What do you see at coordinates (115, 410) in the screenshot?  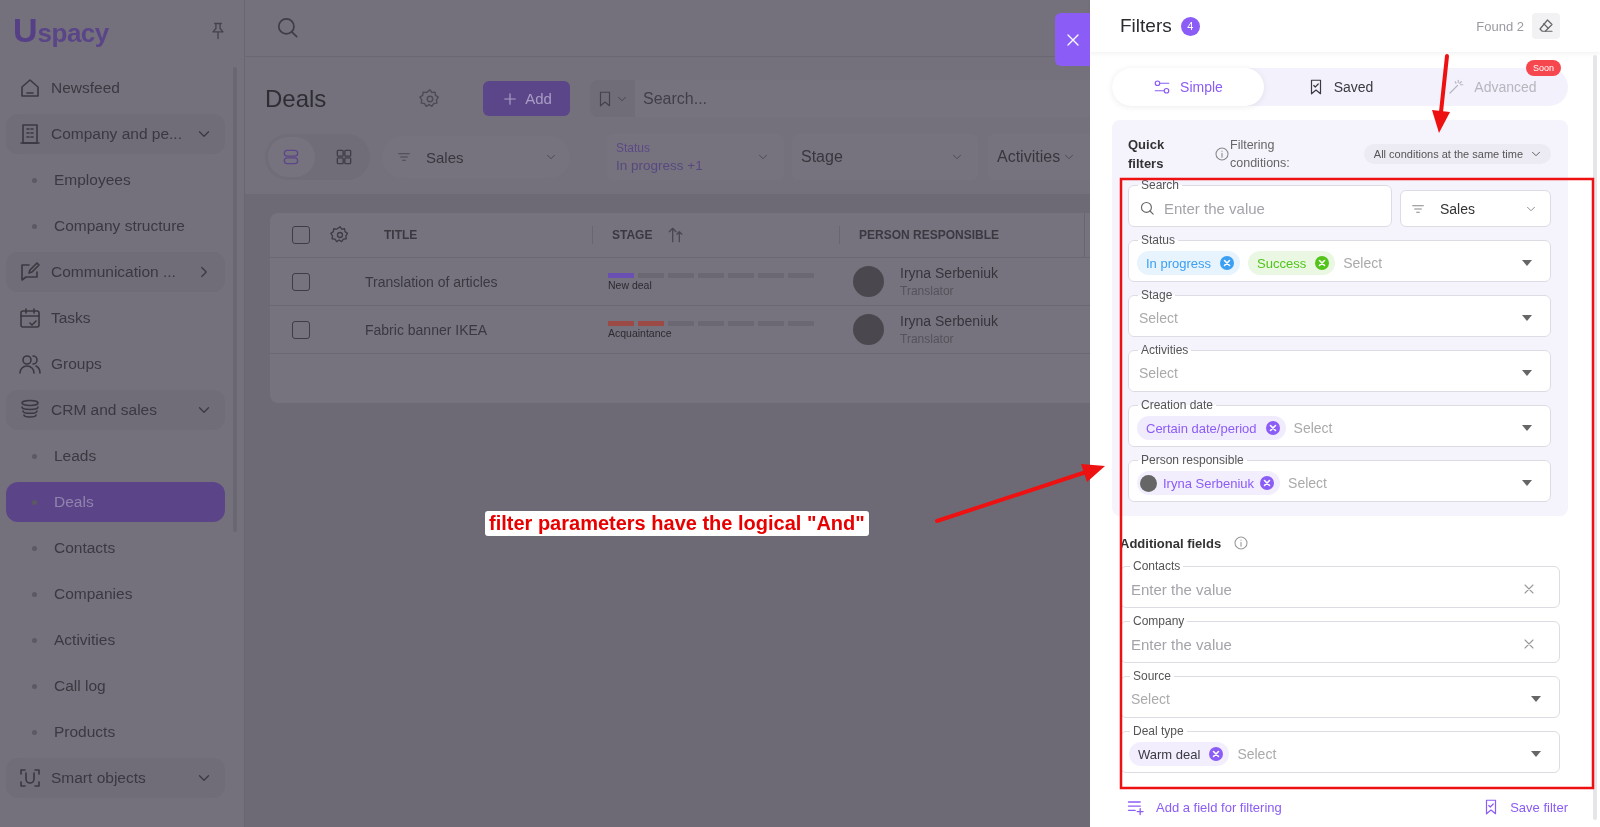 I see `sidebar-item: CRM and sales` at bounding box center [115, 410].